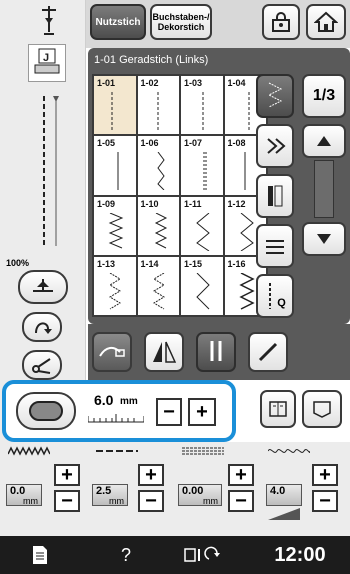  I want to click on stitch-length-icon, so click(117, 451).